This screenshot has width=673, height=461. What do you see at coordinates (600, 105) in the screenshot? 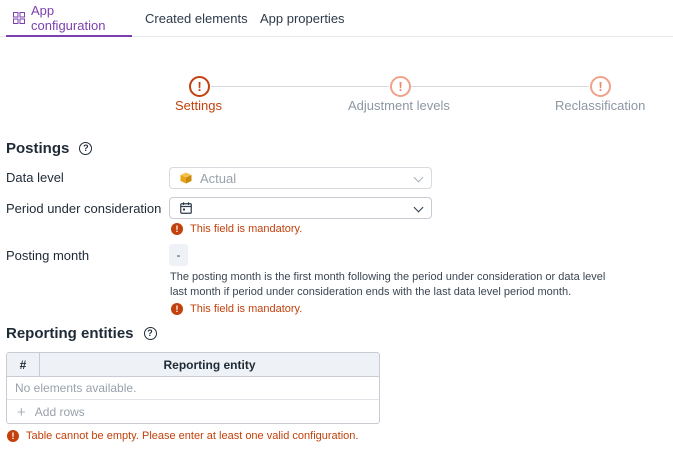
I see `step-reclassification-label: Reclassification` at bounding box center [600, 105].